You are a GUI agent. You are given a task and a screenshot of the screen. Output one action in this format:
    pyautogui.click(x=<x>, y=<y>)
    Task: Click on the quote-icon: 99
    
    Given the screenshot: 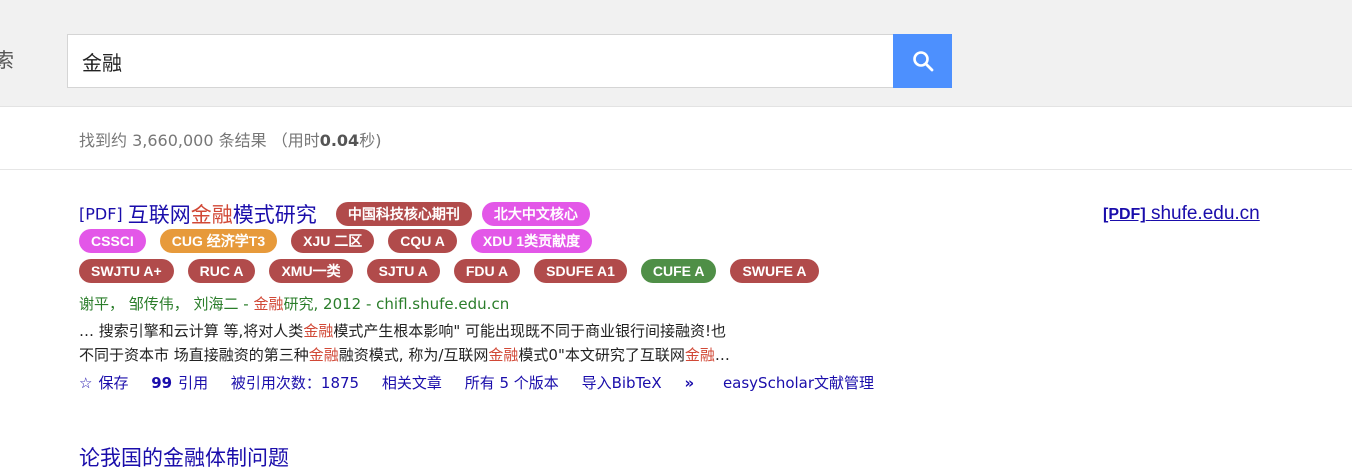 What is the action you would take?
    pyautogui.click(x=162, y=383)
    